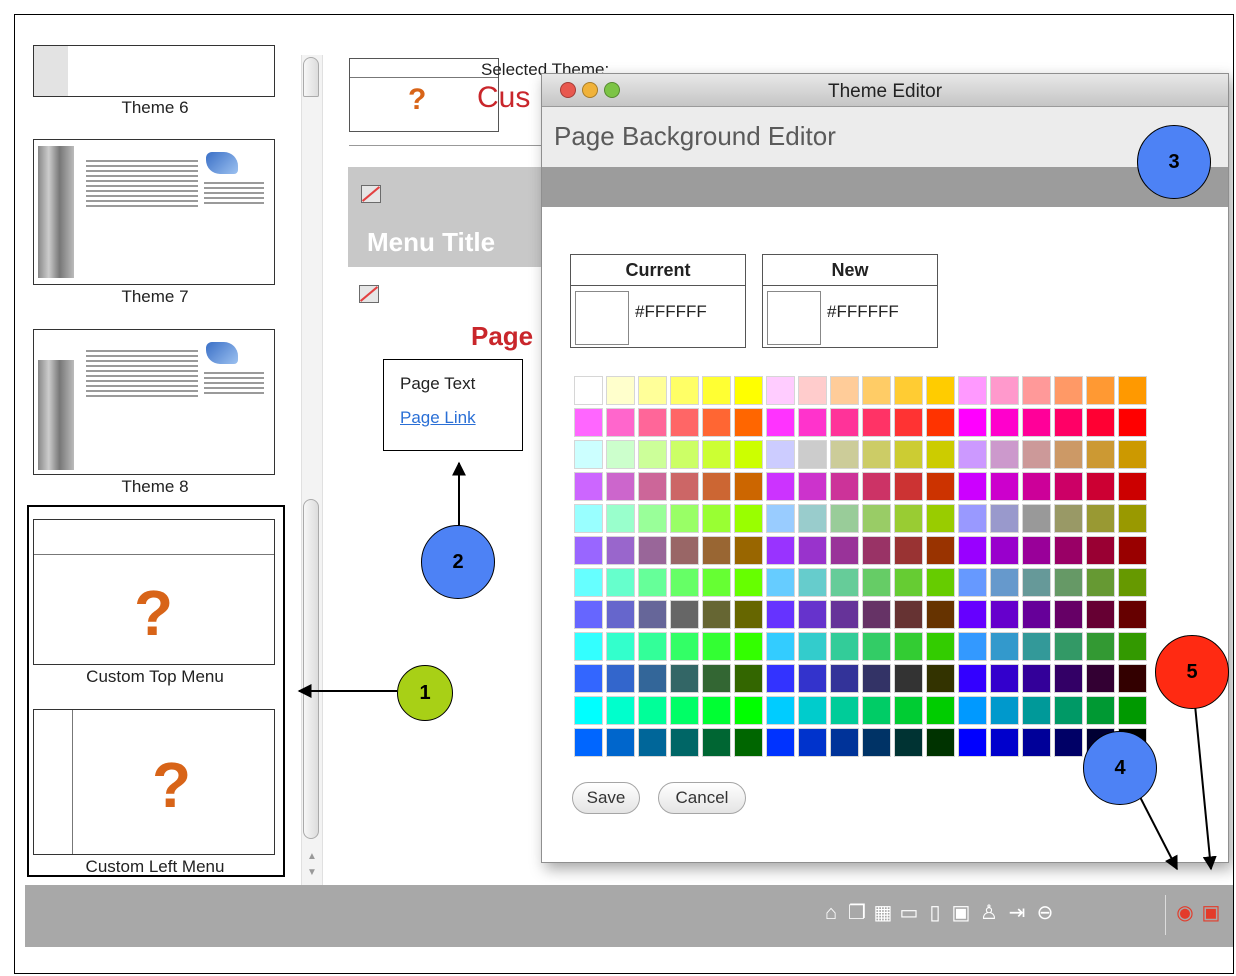 The height and width of the screenshot is (976, 1236). I want to click on callout-5: 5, so click(1192, 672).